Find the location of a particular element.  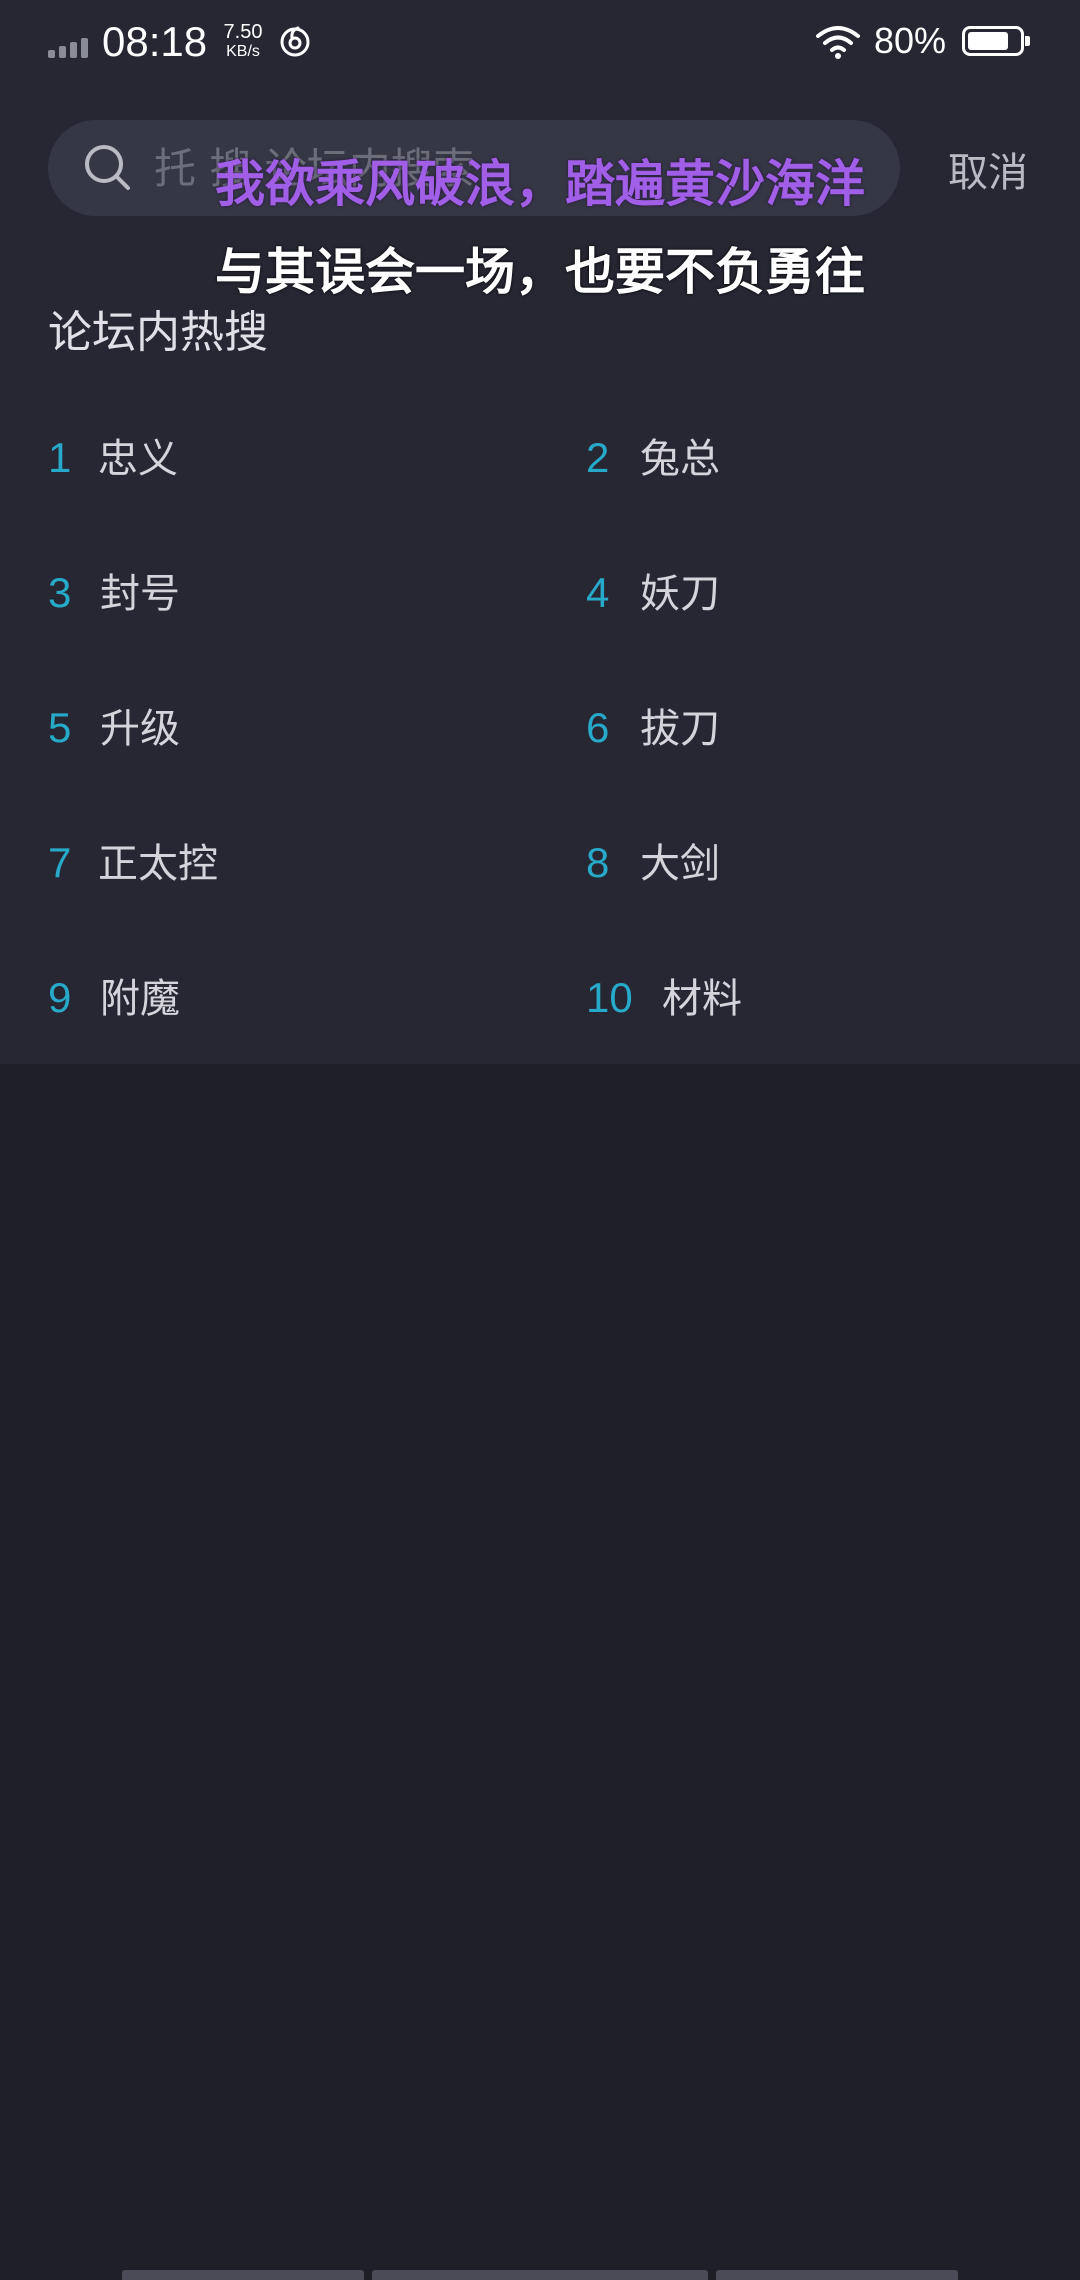

hot-search-rank: 4 is located at coordinates (598, 592).